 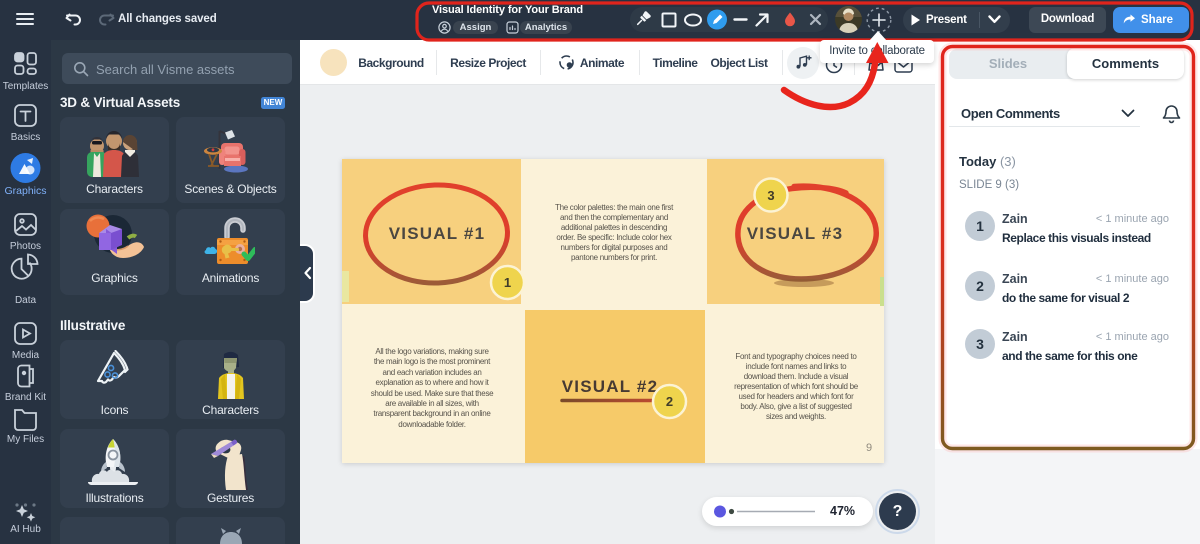 I want to click on svg-text: Media, so click(x=26, y=355).